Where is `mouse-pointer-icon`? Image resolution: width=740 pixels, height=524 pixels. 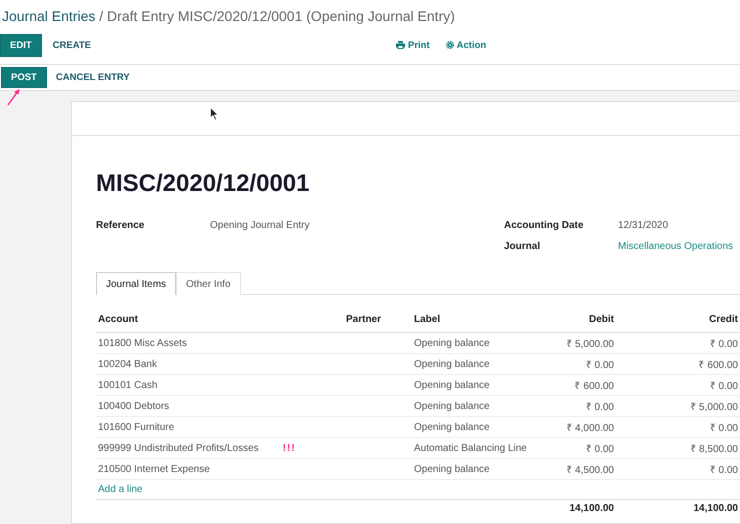
mouse-pointer-icon is located at coordinates (214, 114).